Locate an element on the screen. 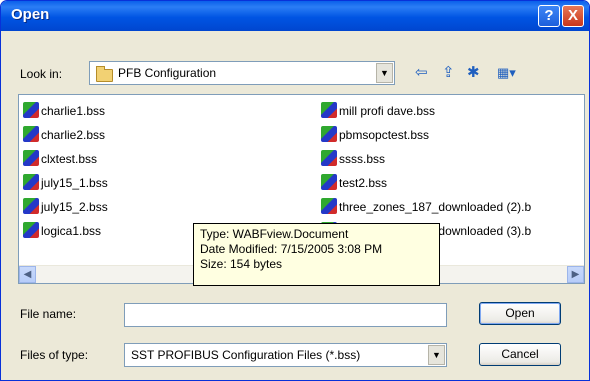 The image size is (590, 381). view-menu-icon: ▦▾ is located at coordinates (506, 73).